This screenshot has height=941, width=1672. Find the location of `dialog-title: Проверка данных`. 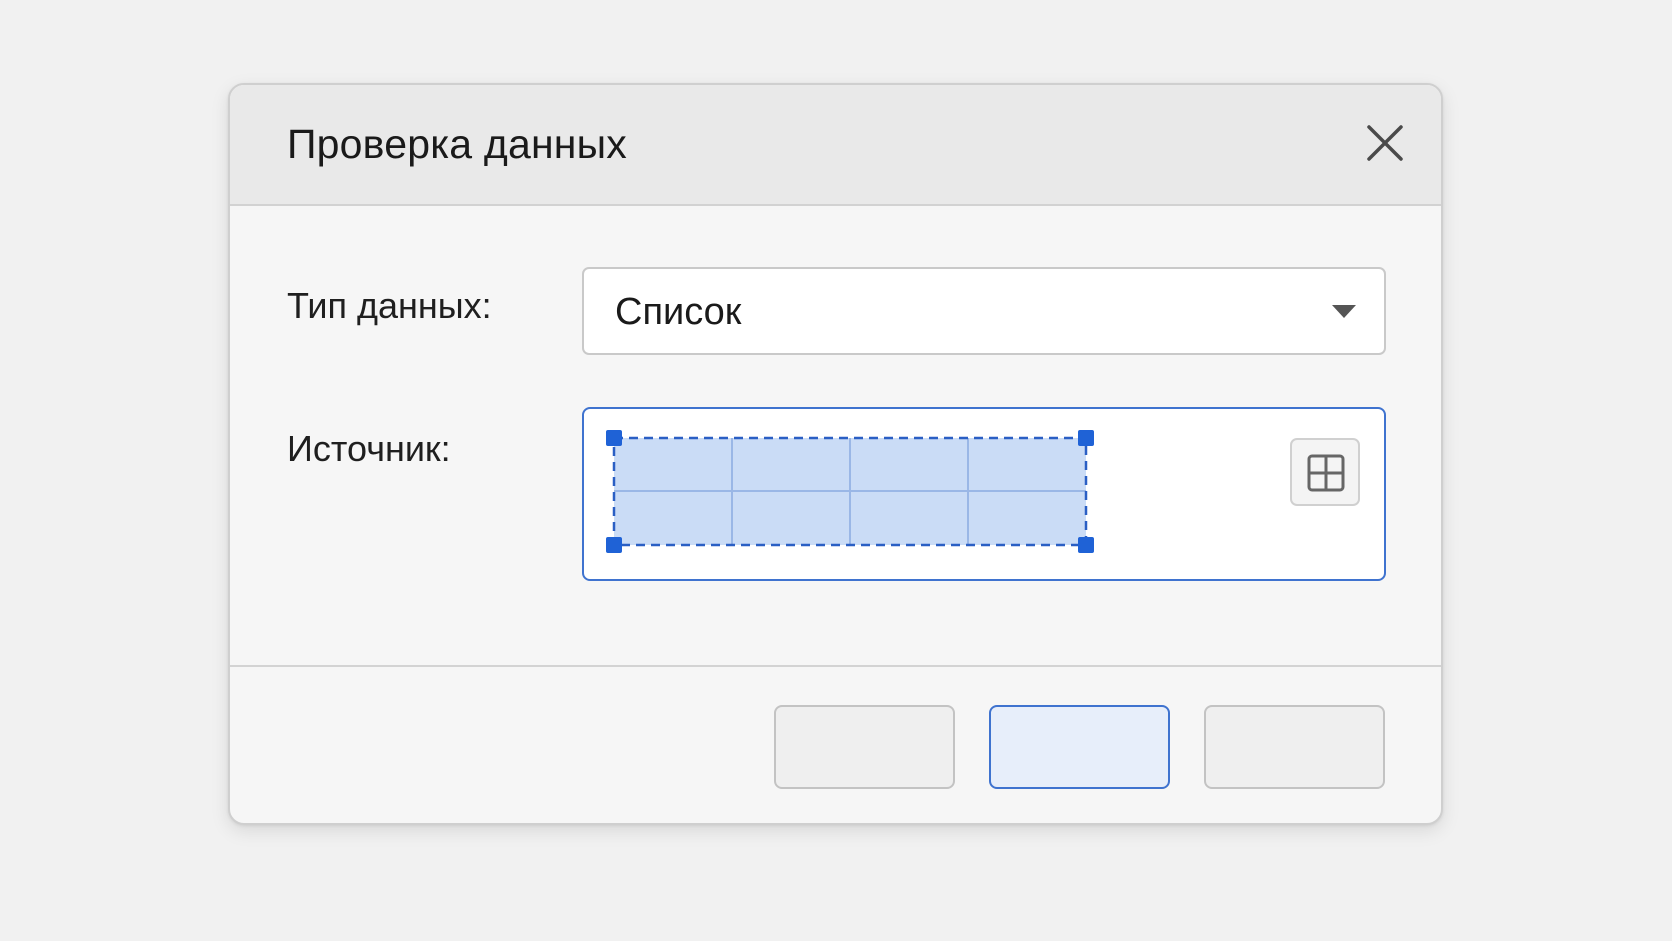

dialog-title: Проверка данных is located at coordinates (457, 144).